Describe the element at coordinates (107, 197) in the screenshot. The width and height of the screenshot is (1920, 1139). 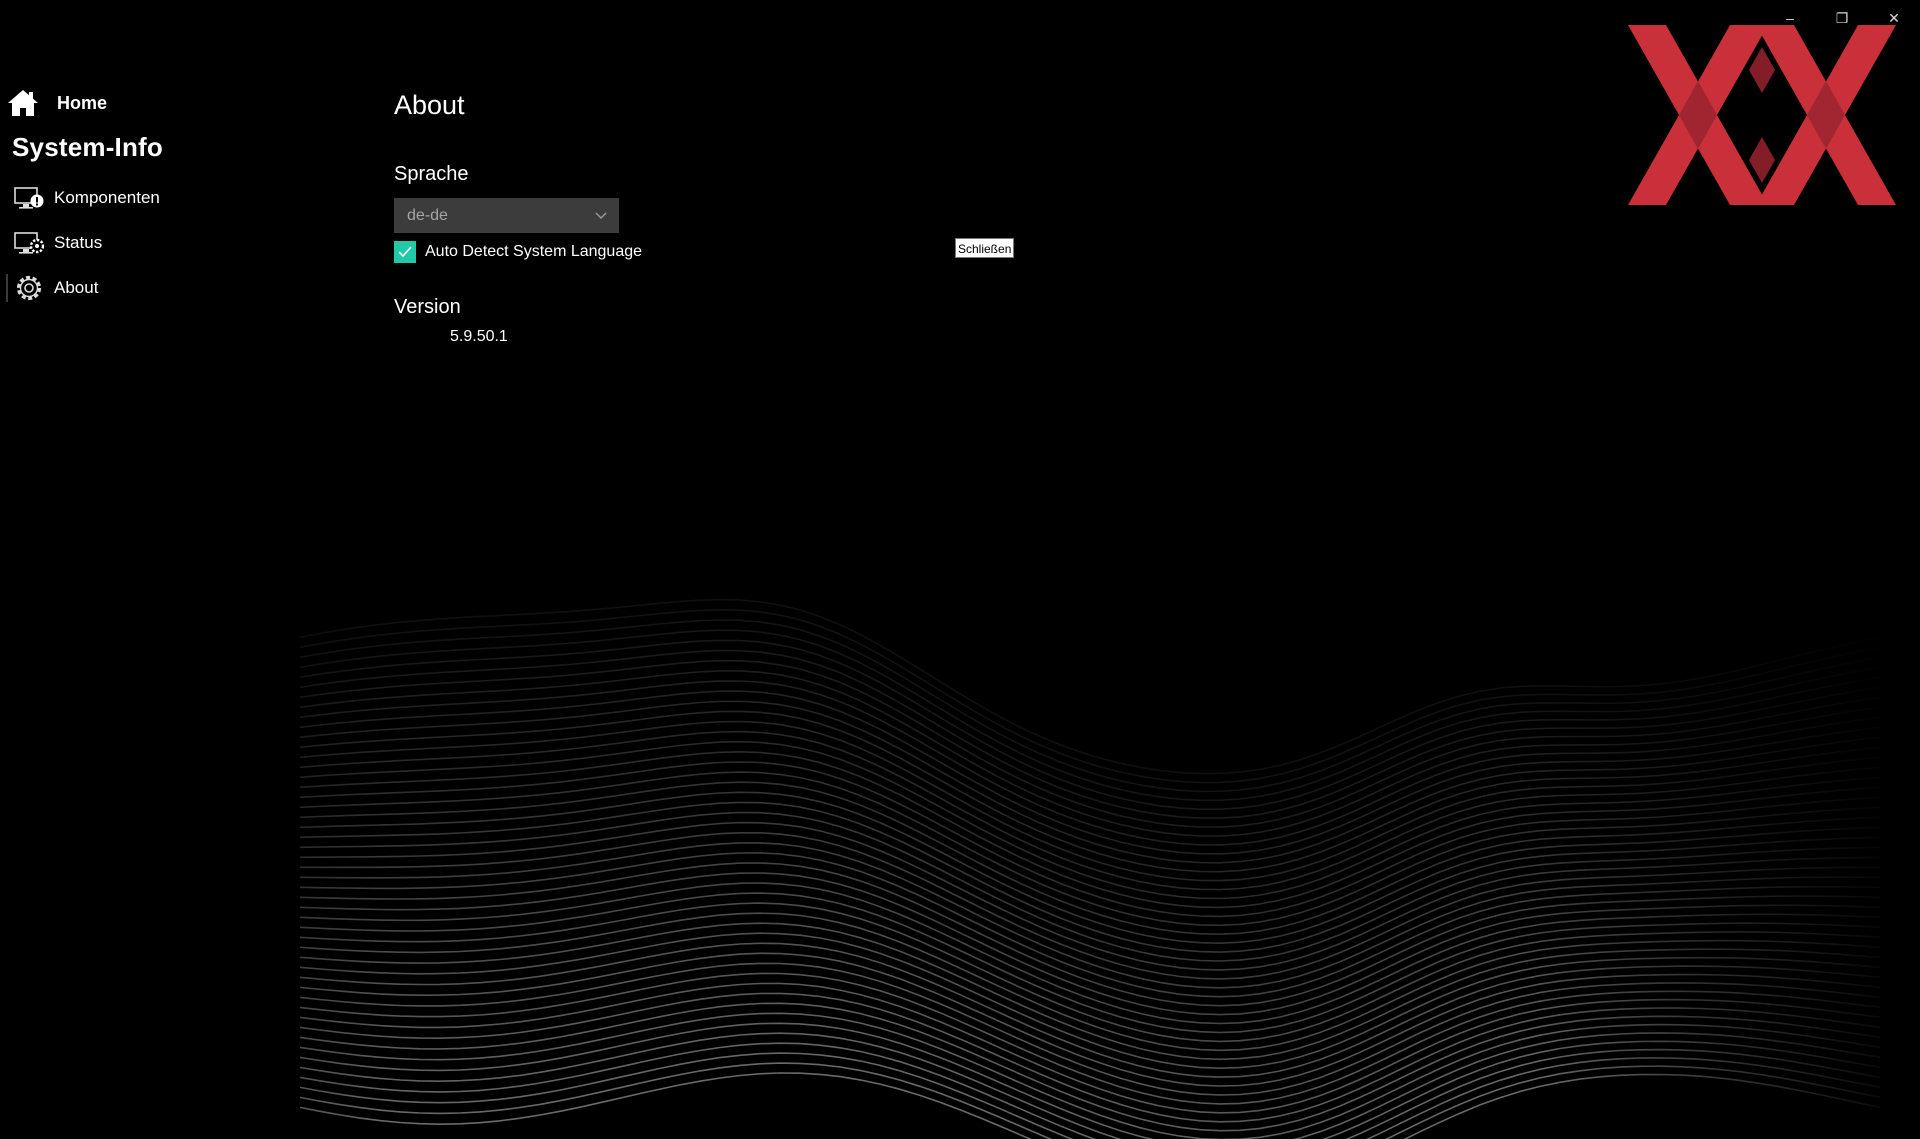
I see `sidebar-item-label: Komponenten` at that location.